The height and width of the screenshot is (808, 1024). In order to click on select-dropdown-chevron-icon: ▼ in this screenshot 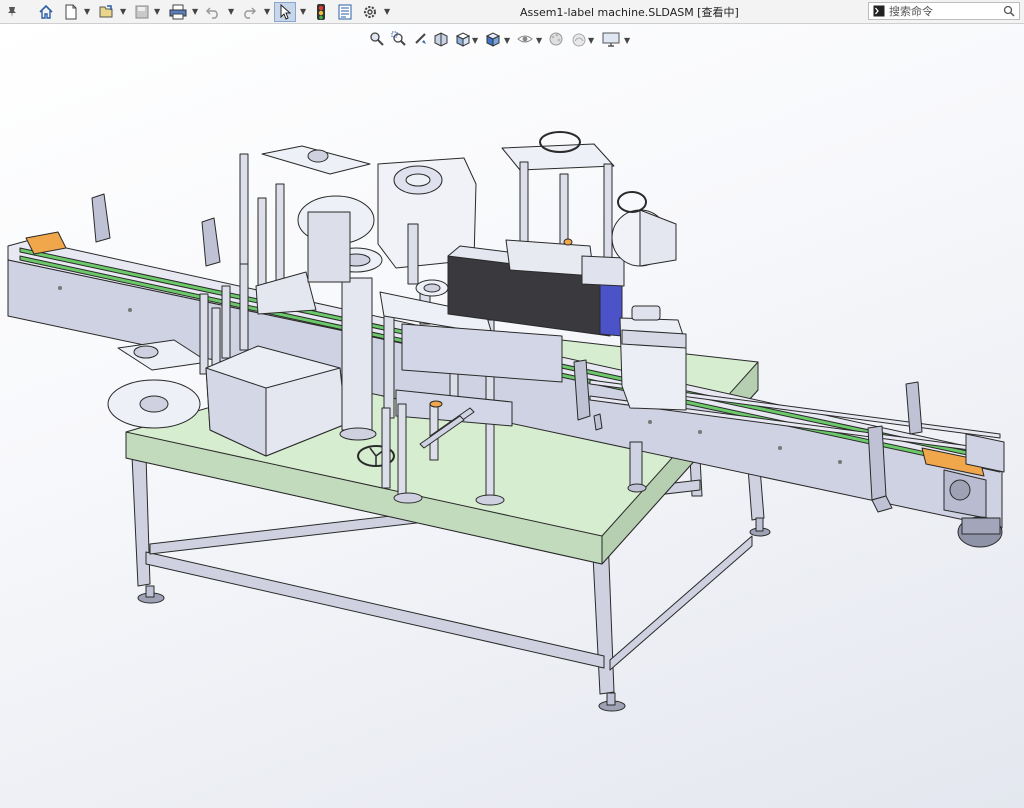, I will do `click(303, 11)`.